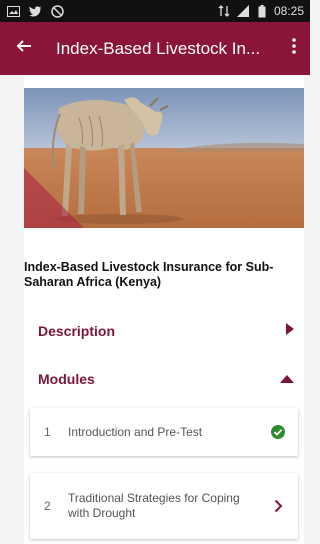 The width and height of the screenshot is (320, 544). What do you see at coordinates (287, 379) in the screenshot?
I see `caret-up-icon` at bounding box center [287, 379].